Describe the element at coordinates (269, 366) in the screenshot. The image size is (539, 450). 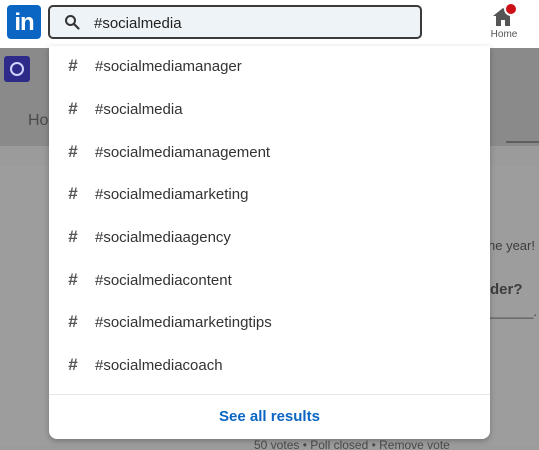
I see `suggestion-item: # #socialmediacoach` at that location.